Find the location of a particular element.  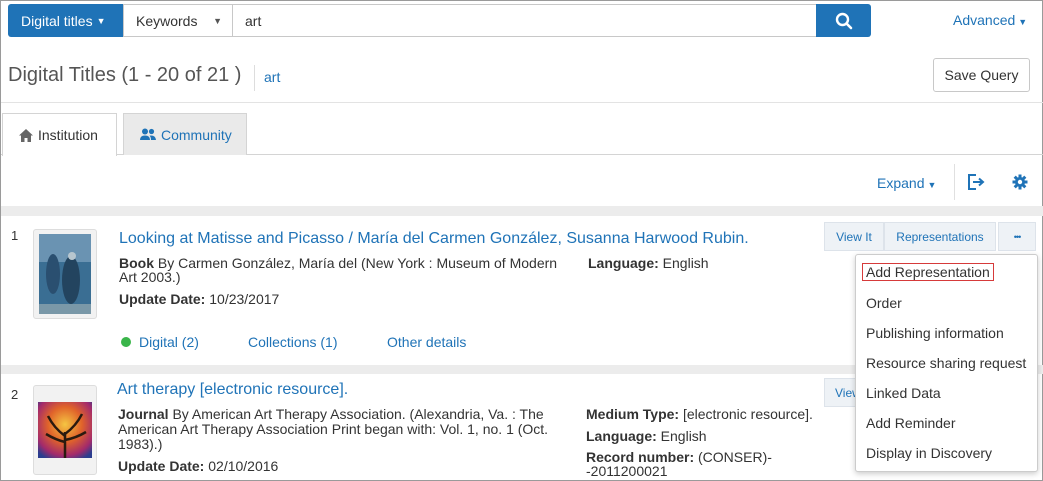

menu-item-add-representation: Add Representation is located at coordinates (928, 272).